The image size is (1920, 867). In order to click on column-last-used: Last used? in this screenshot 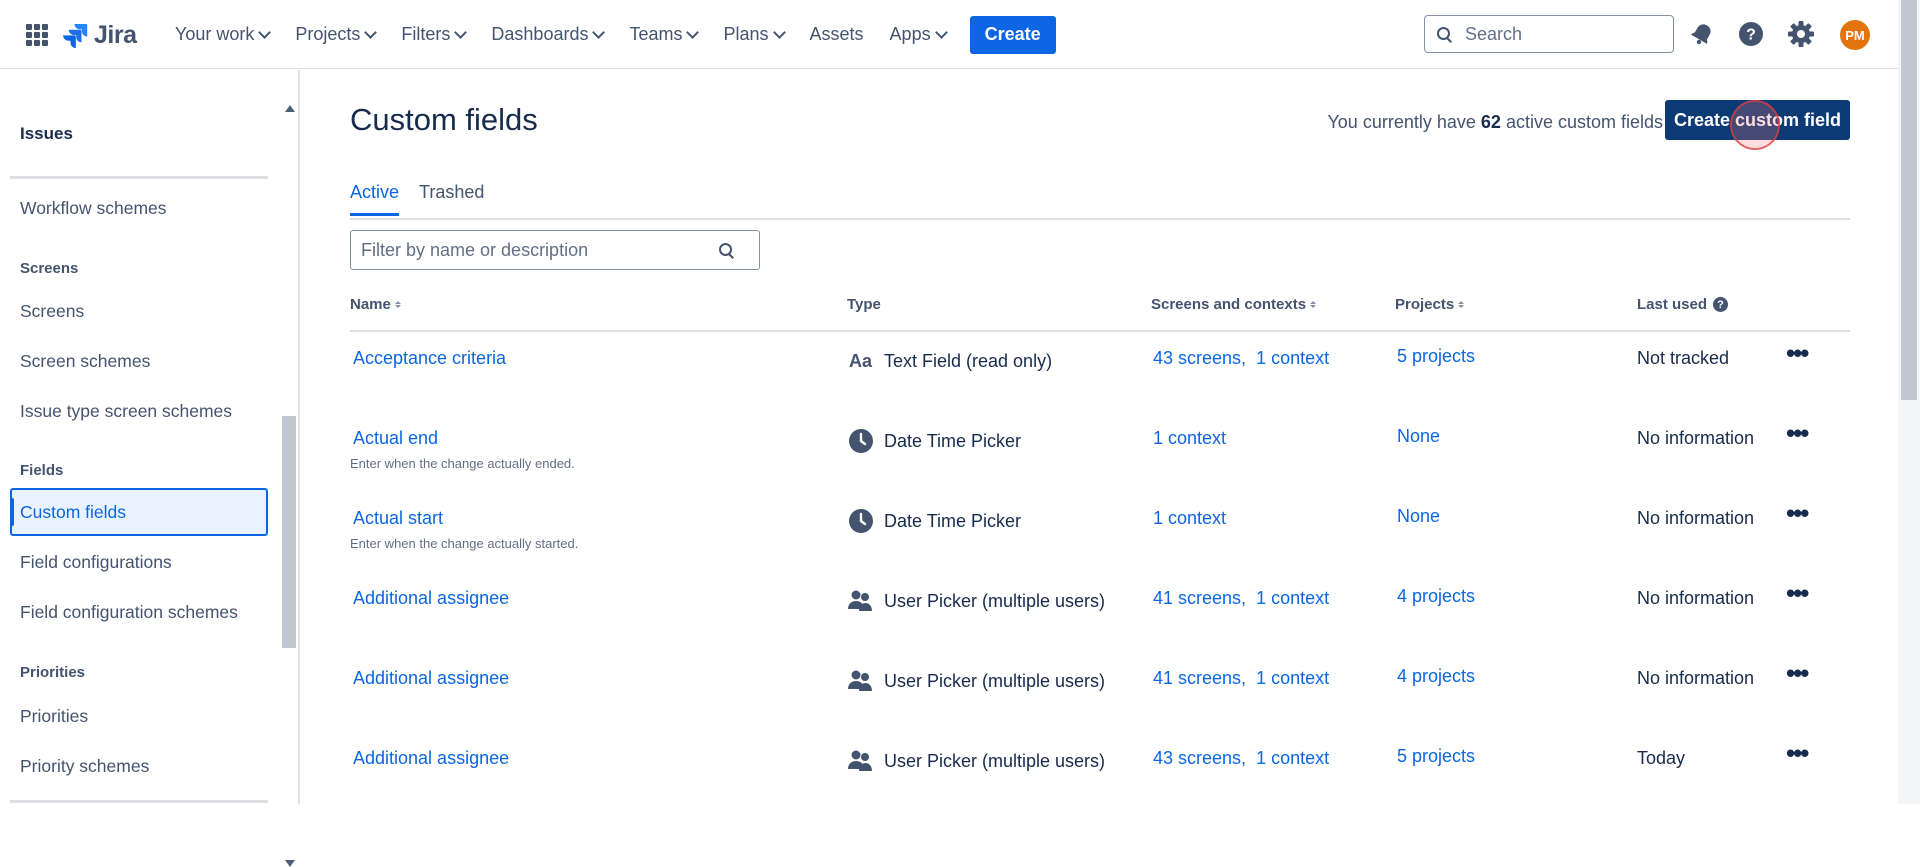, I will do `click(1683, 304)`.